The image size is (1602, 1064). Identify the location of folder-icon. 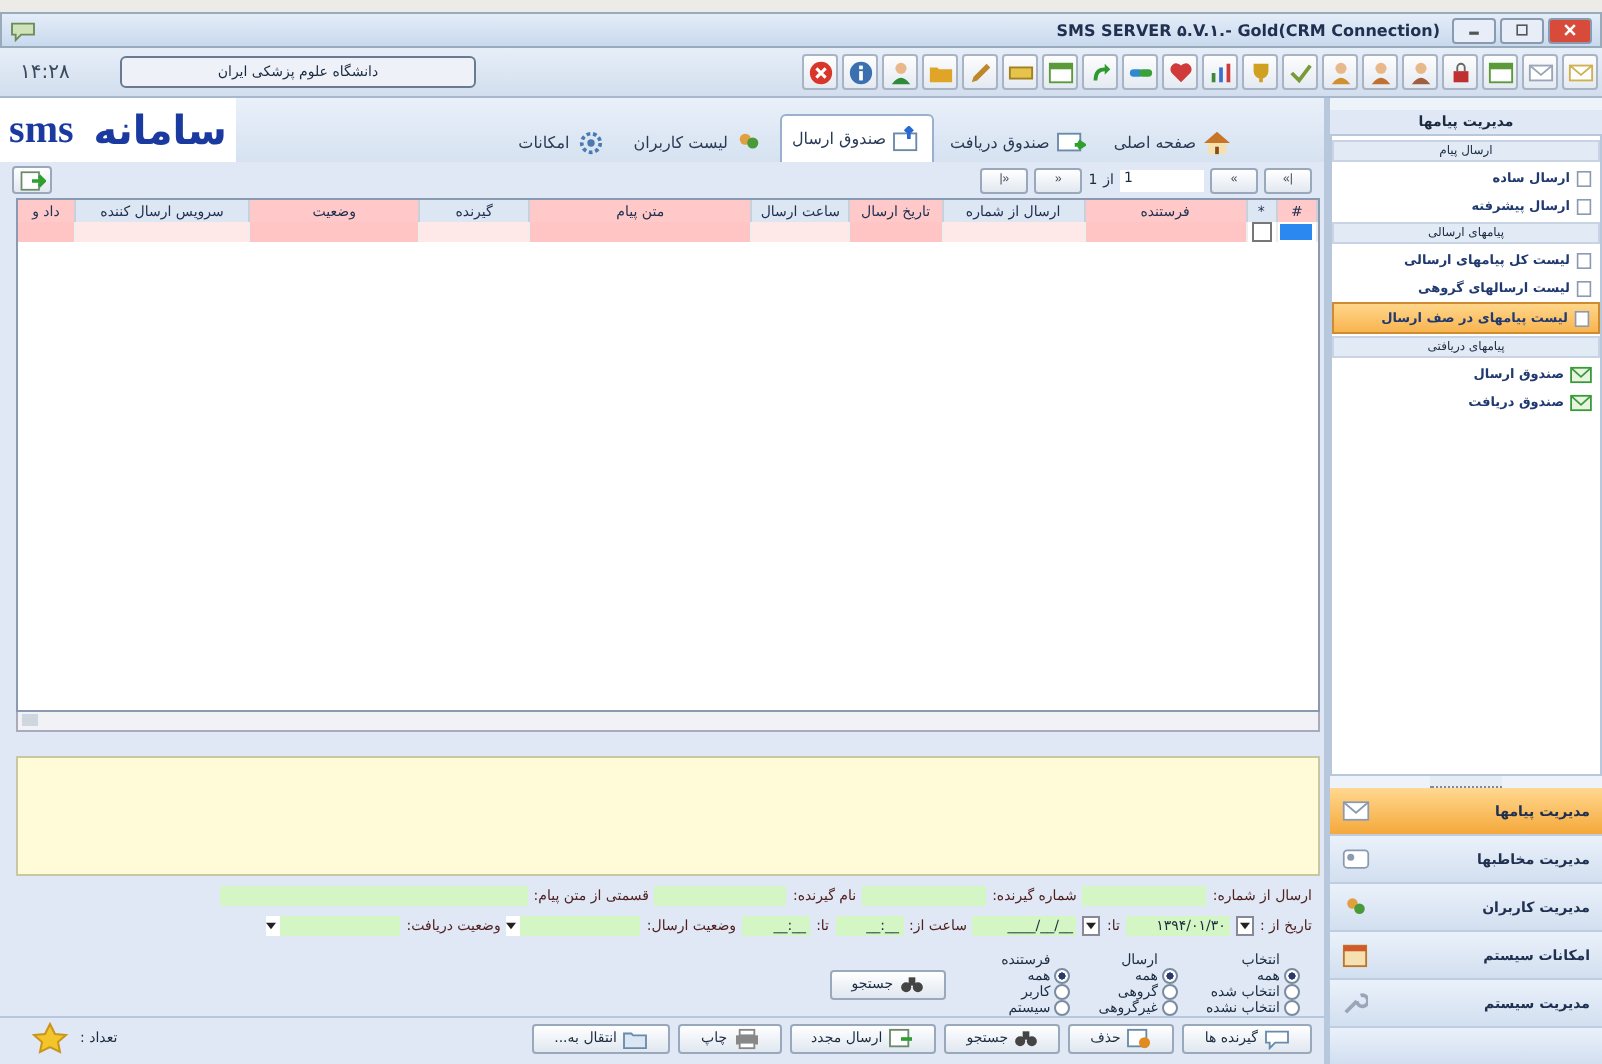
(635, 1038).